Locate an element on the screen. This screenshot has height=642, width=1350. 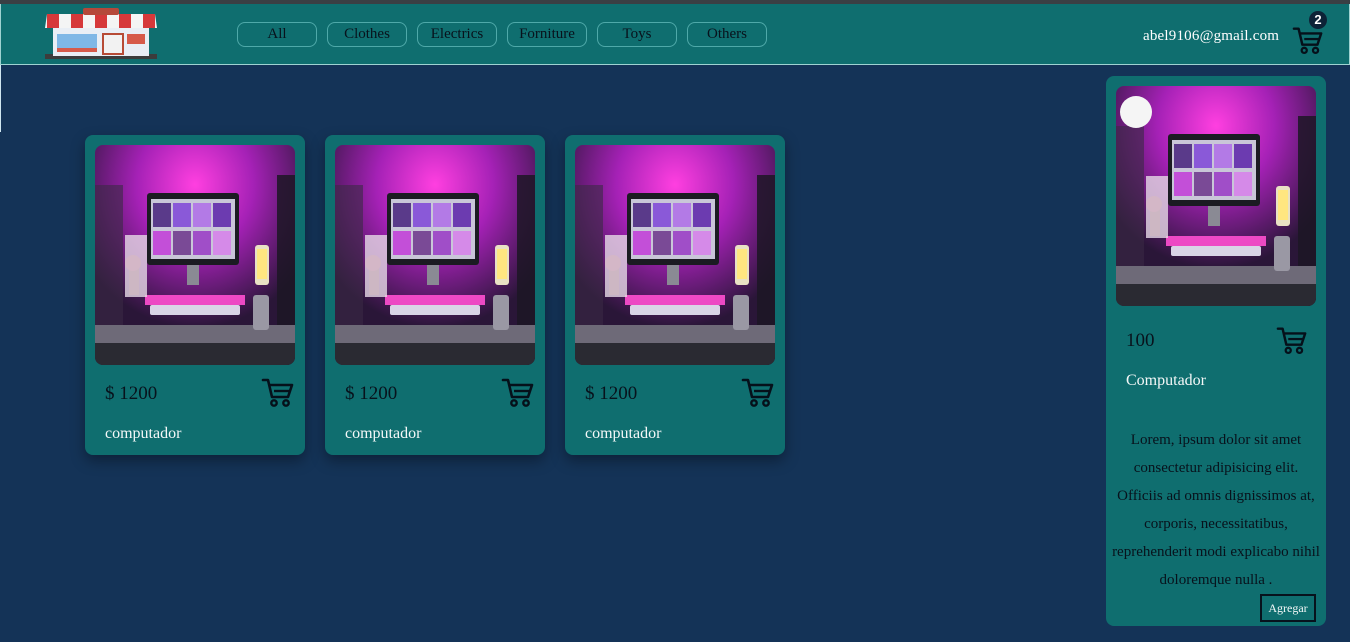
cart-count-badge: 2 is located at coordinates (1318, 20).